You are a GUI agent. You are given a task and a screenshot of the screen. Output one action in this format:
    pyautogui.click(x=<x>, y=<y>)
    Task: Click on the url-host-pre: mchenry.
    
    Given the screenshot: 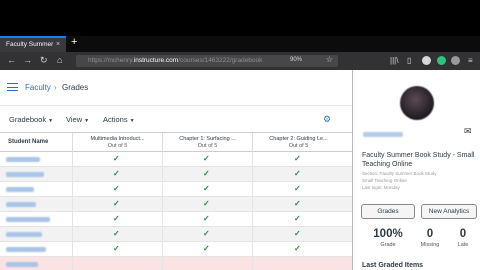 What is the action you would take?
    pyautogui.click(x=120, y=60)
    